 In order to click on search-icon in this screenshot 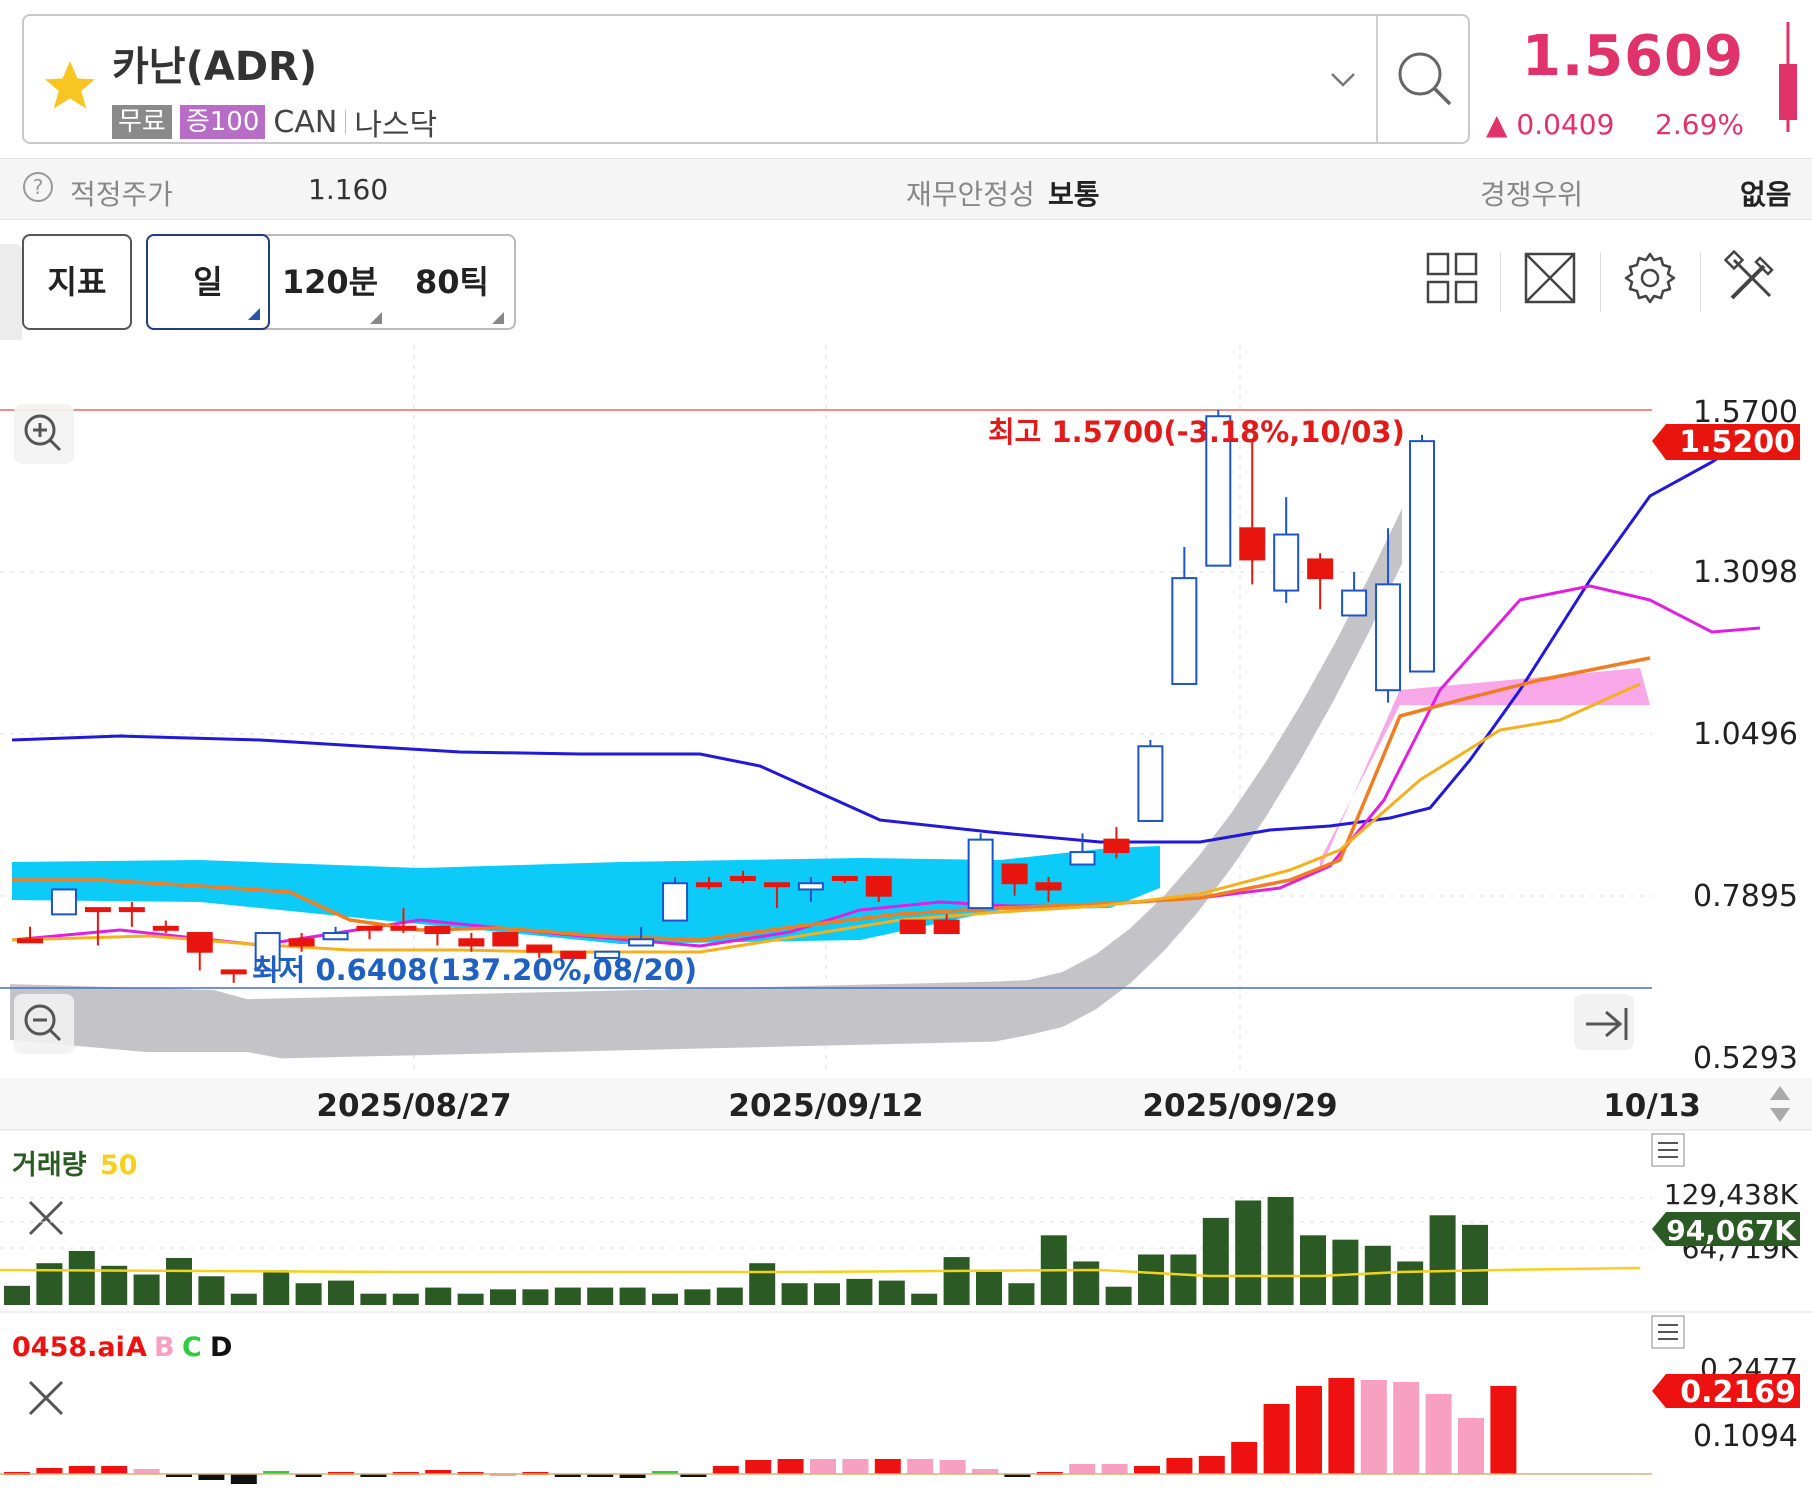, I will do `click(1425, 79)`.